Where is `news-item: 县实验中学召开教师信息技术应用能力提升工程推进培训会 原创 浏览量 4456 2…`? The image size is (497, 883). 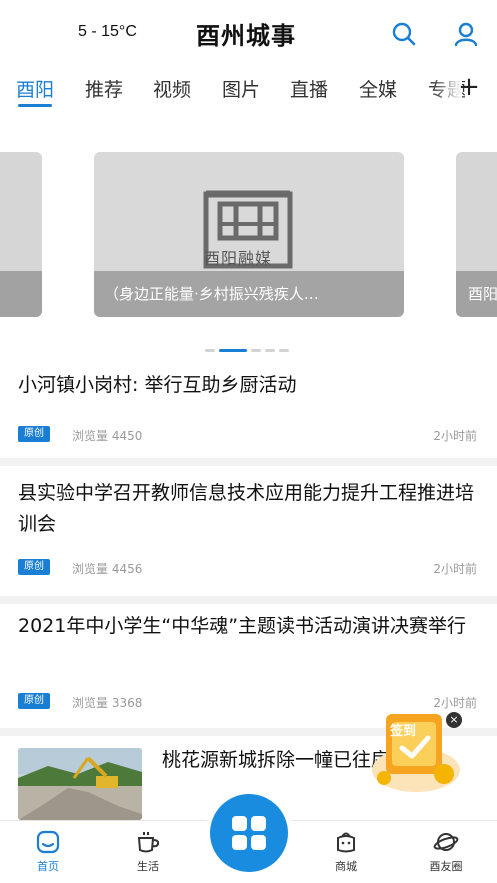
news-item: 县实验中学召开教师信息技术应用能力提升工程推进培训会 原创 浏览量 4456 2… is located at coordinates (248, 537).